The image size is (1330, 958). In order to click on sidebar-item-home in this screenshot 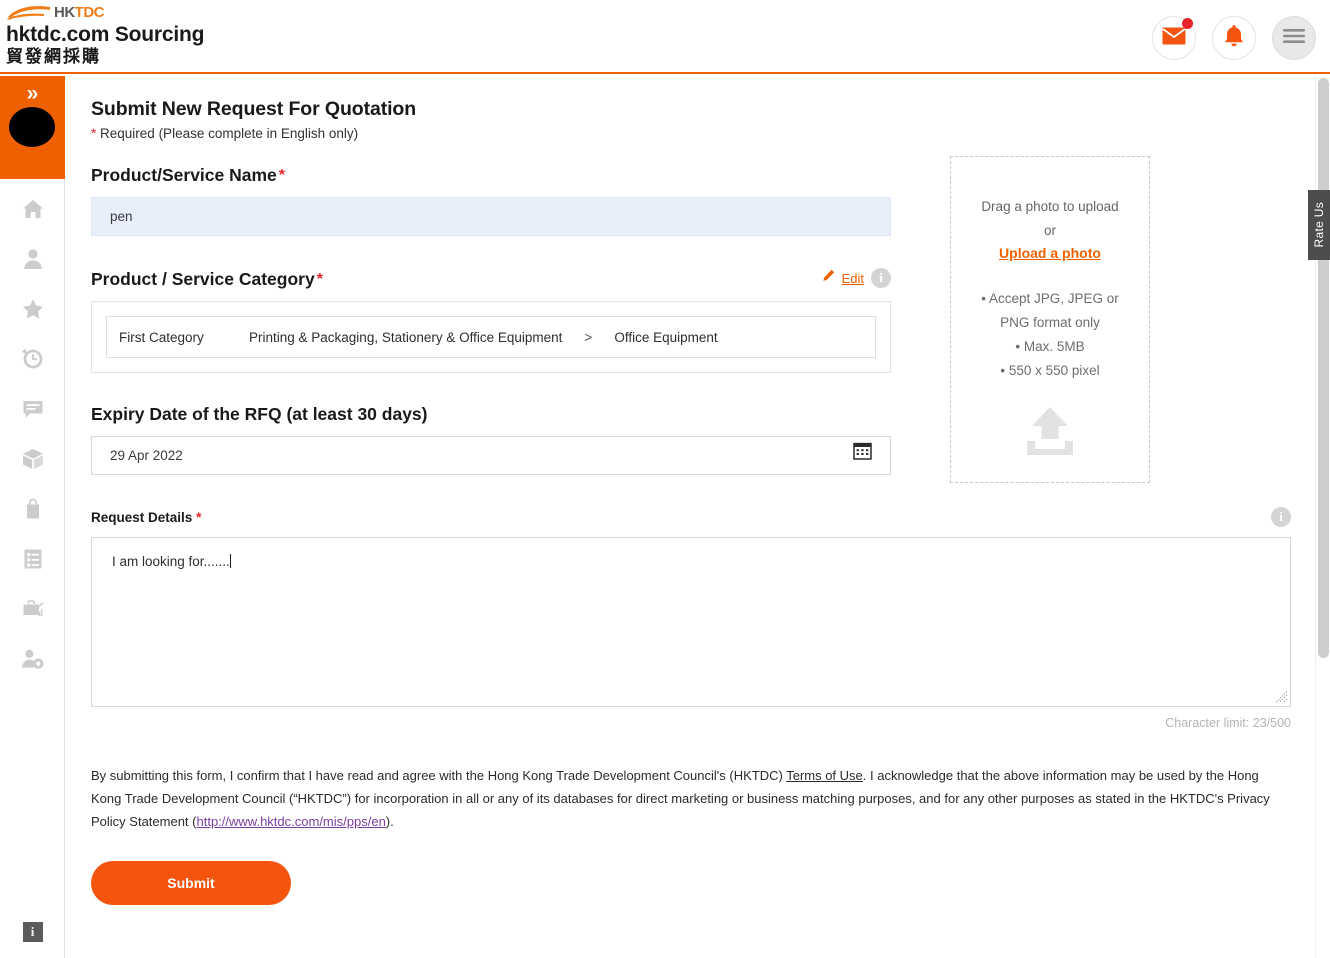, I will do `click(32, 211)`.